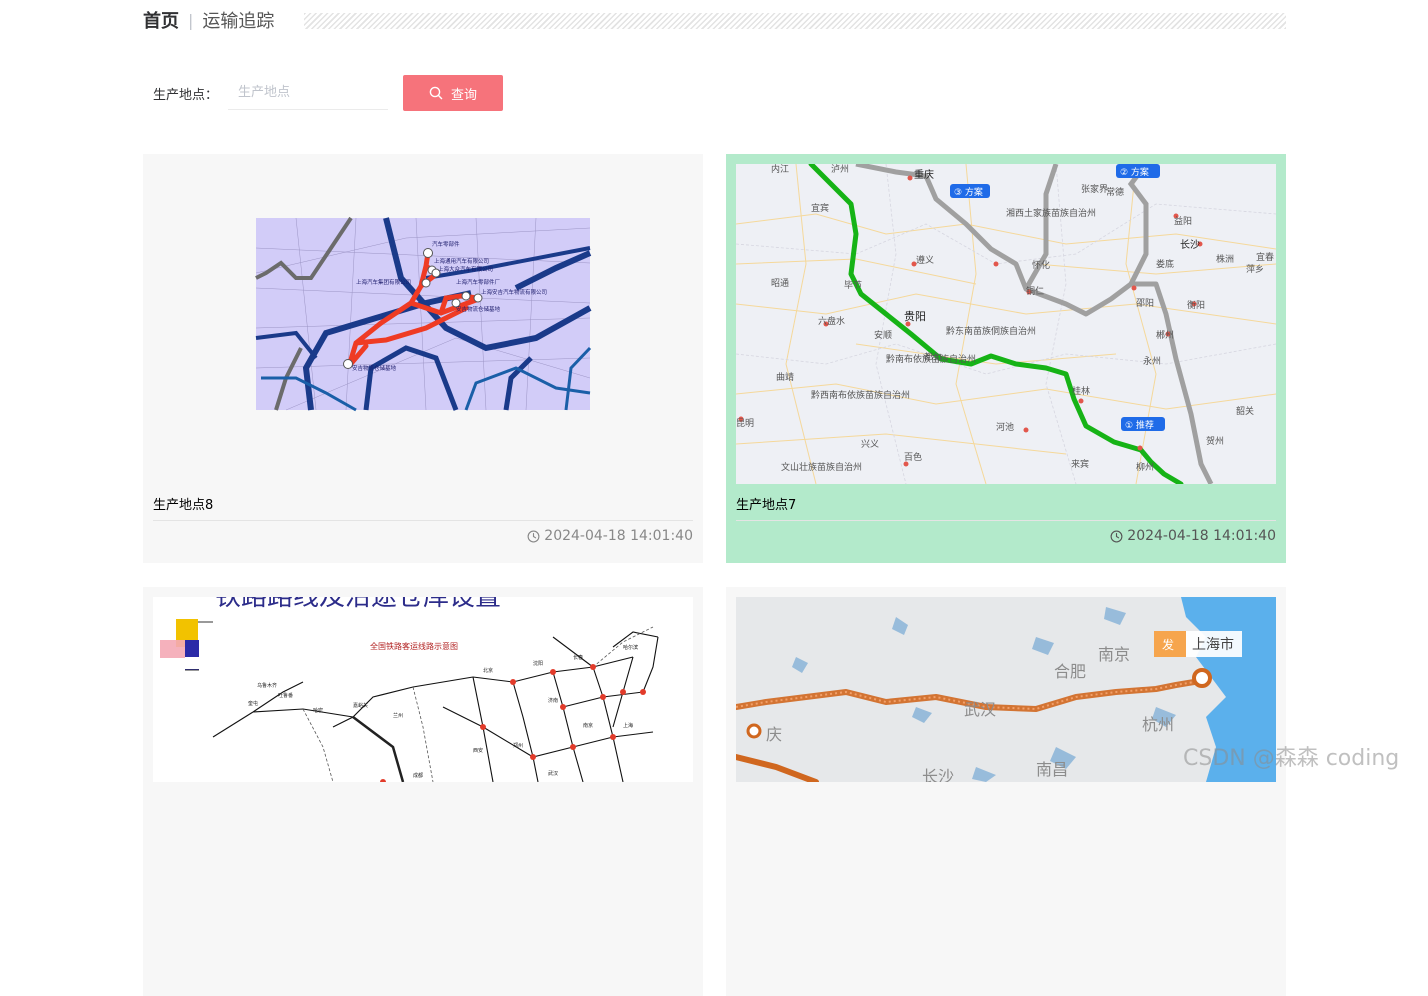 Image resolution: width=1428 pixels, height=996 pixels. Describe the element at coordinates (308, 93) in the screenshot. I see `search-input` at that location.